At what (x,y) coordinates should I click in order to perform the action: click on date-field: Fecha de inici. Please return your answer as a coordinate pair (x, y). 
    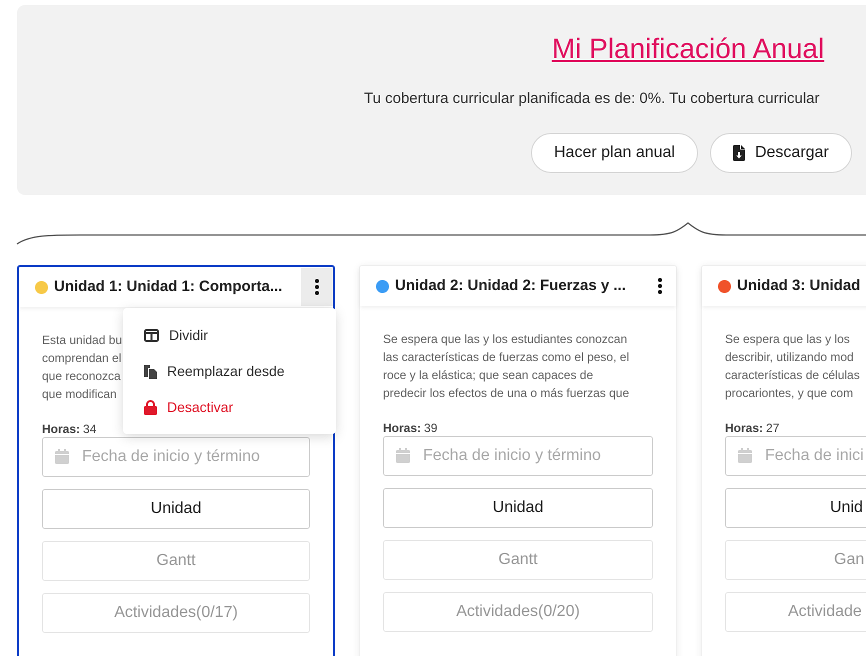
    Looking at the image, I should click on (795, 456).